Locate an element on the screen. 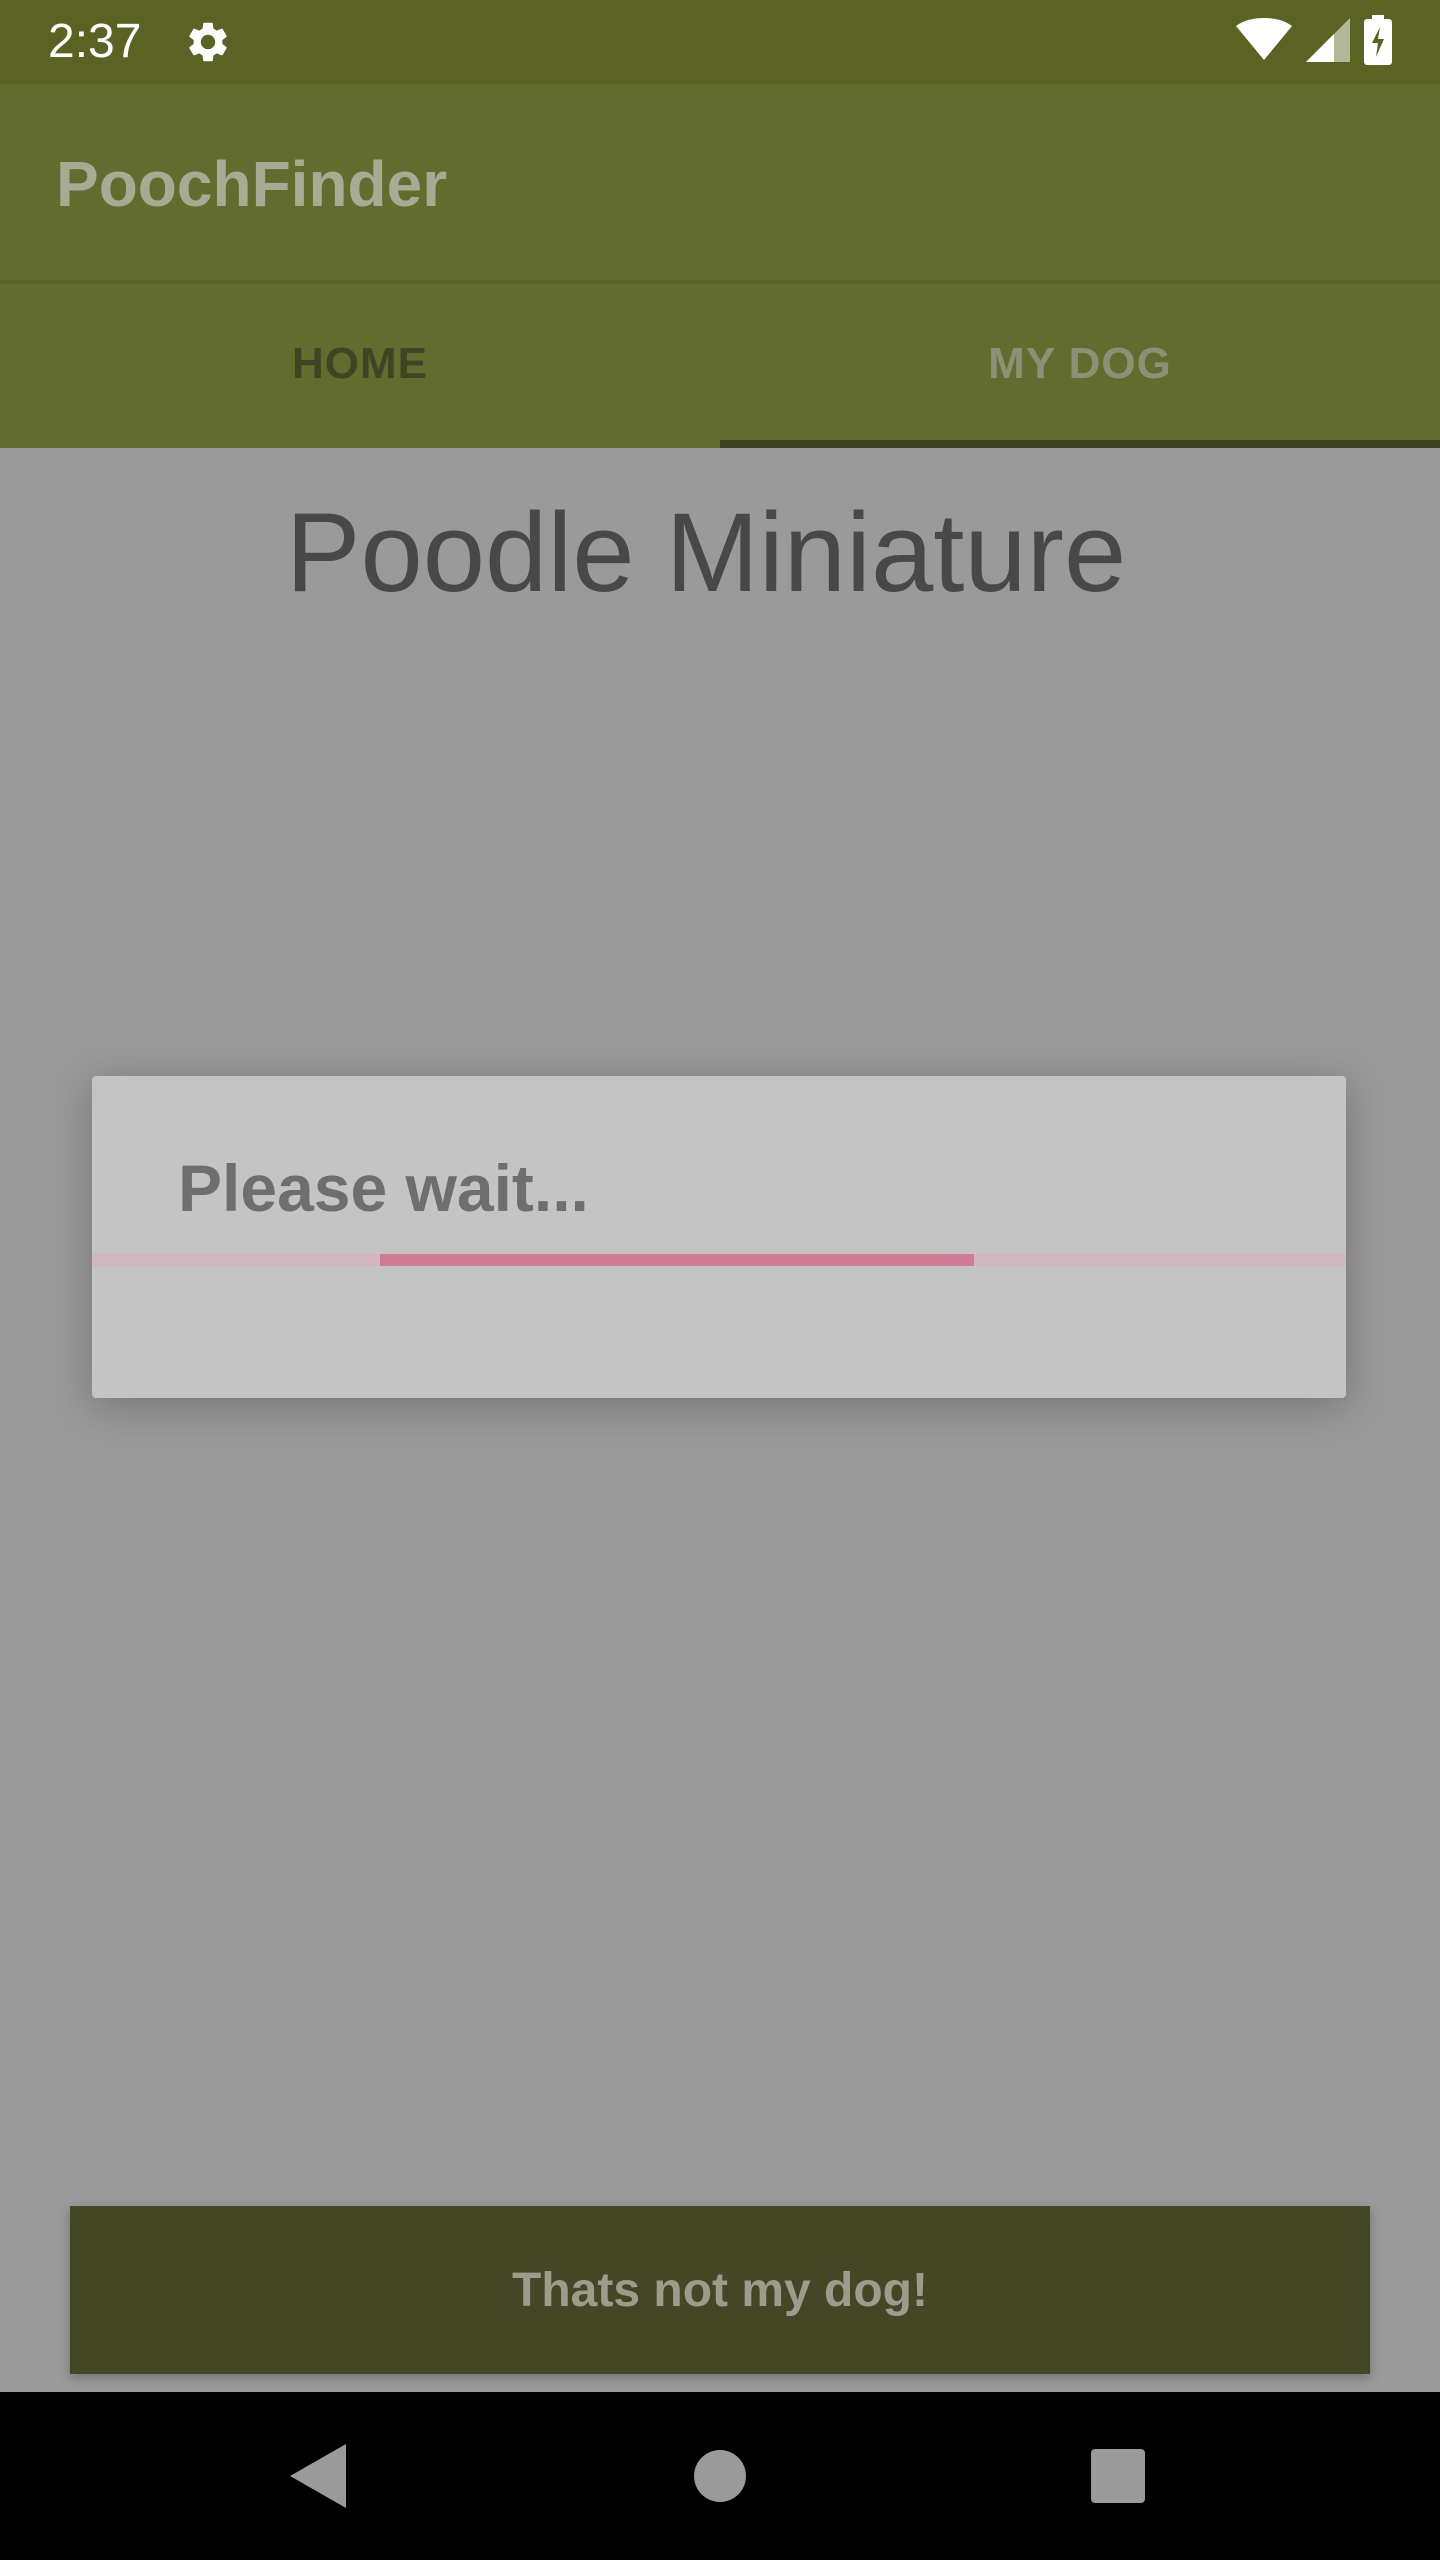 Image resolution: width=1440 pixels, height=2560 pixels. tab-home: HOME is located at coordinates (360, 364).